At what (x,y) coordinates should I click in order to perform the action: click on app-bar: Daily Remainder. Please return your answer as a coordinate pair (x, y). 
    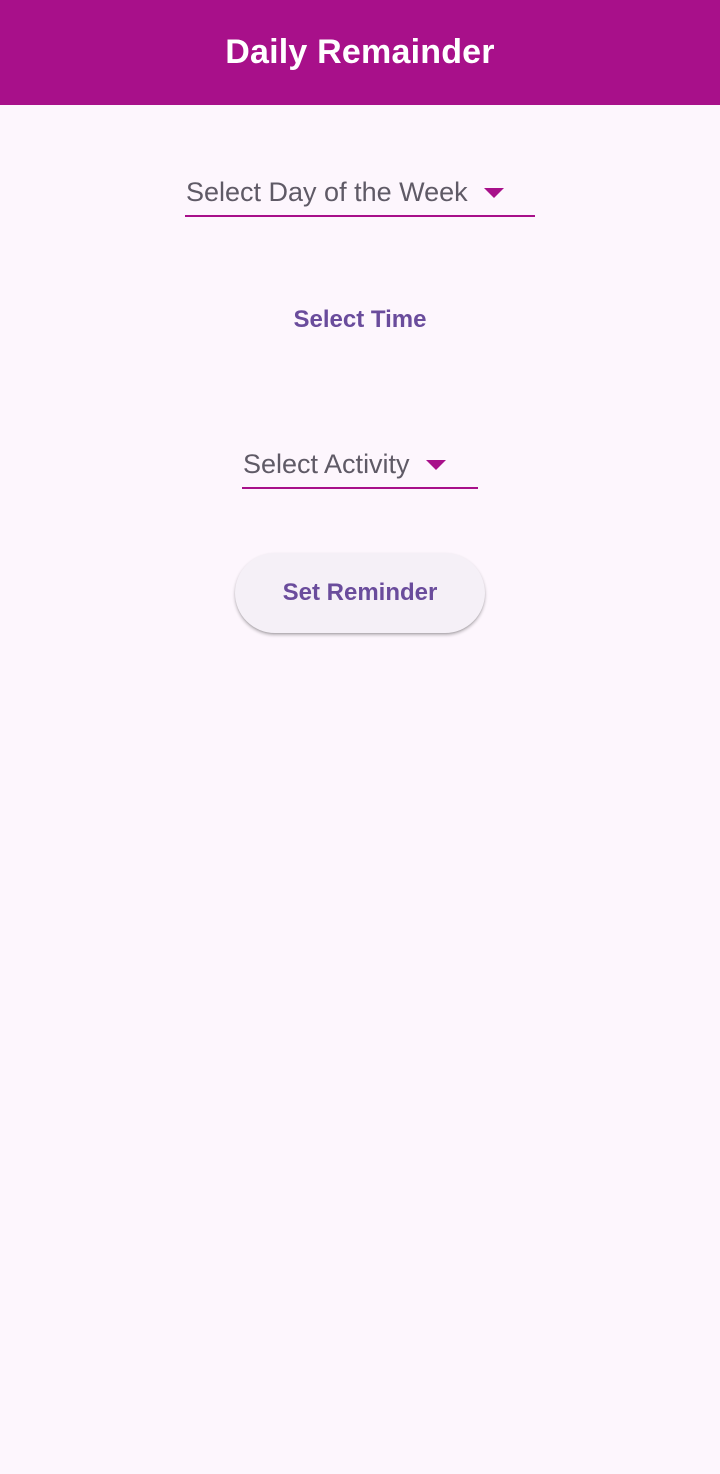
    Looking at the image, I should click on (360, 52).